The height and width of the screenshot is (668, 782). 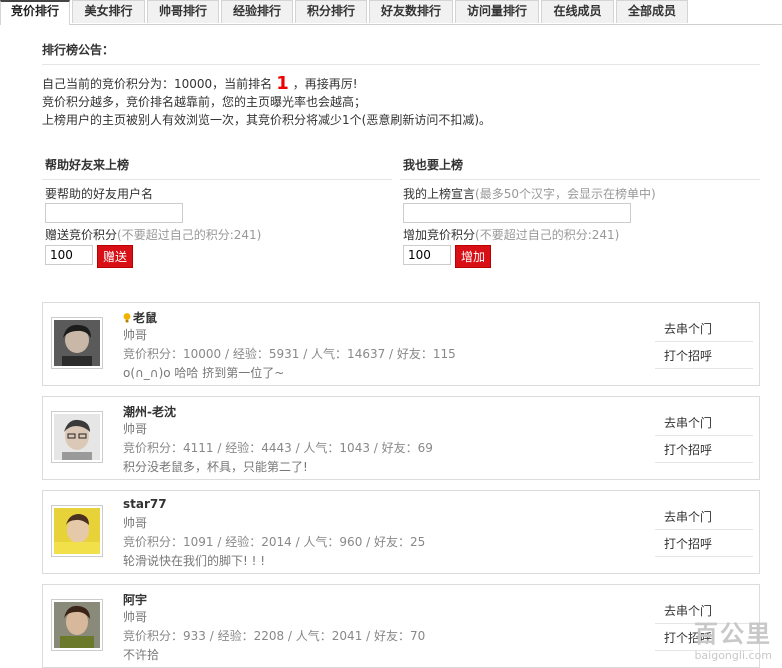 What do you see at coordinates (127, 318) in the screenshot?
I see `bulb-icon` at bounding box center [127, 318].